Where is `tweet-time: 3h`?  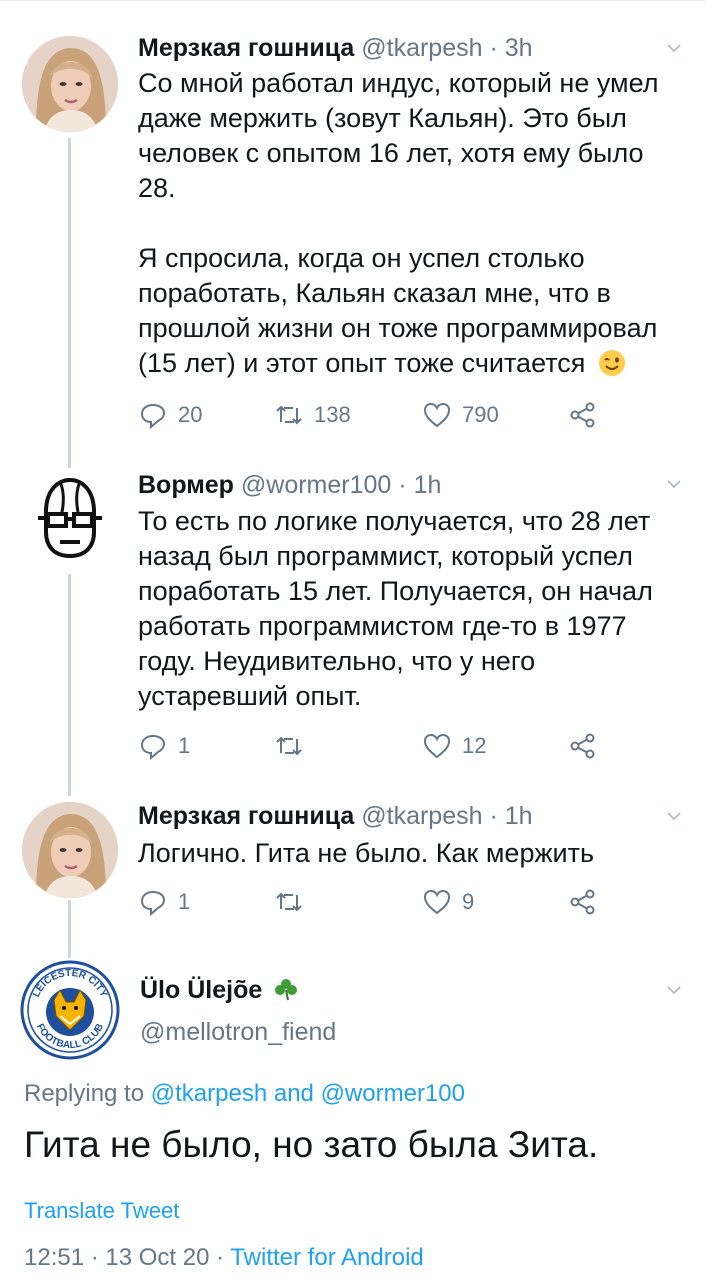 tweet-time: 3h is located at coordinates (519, 48).